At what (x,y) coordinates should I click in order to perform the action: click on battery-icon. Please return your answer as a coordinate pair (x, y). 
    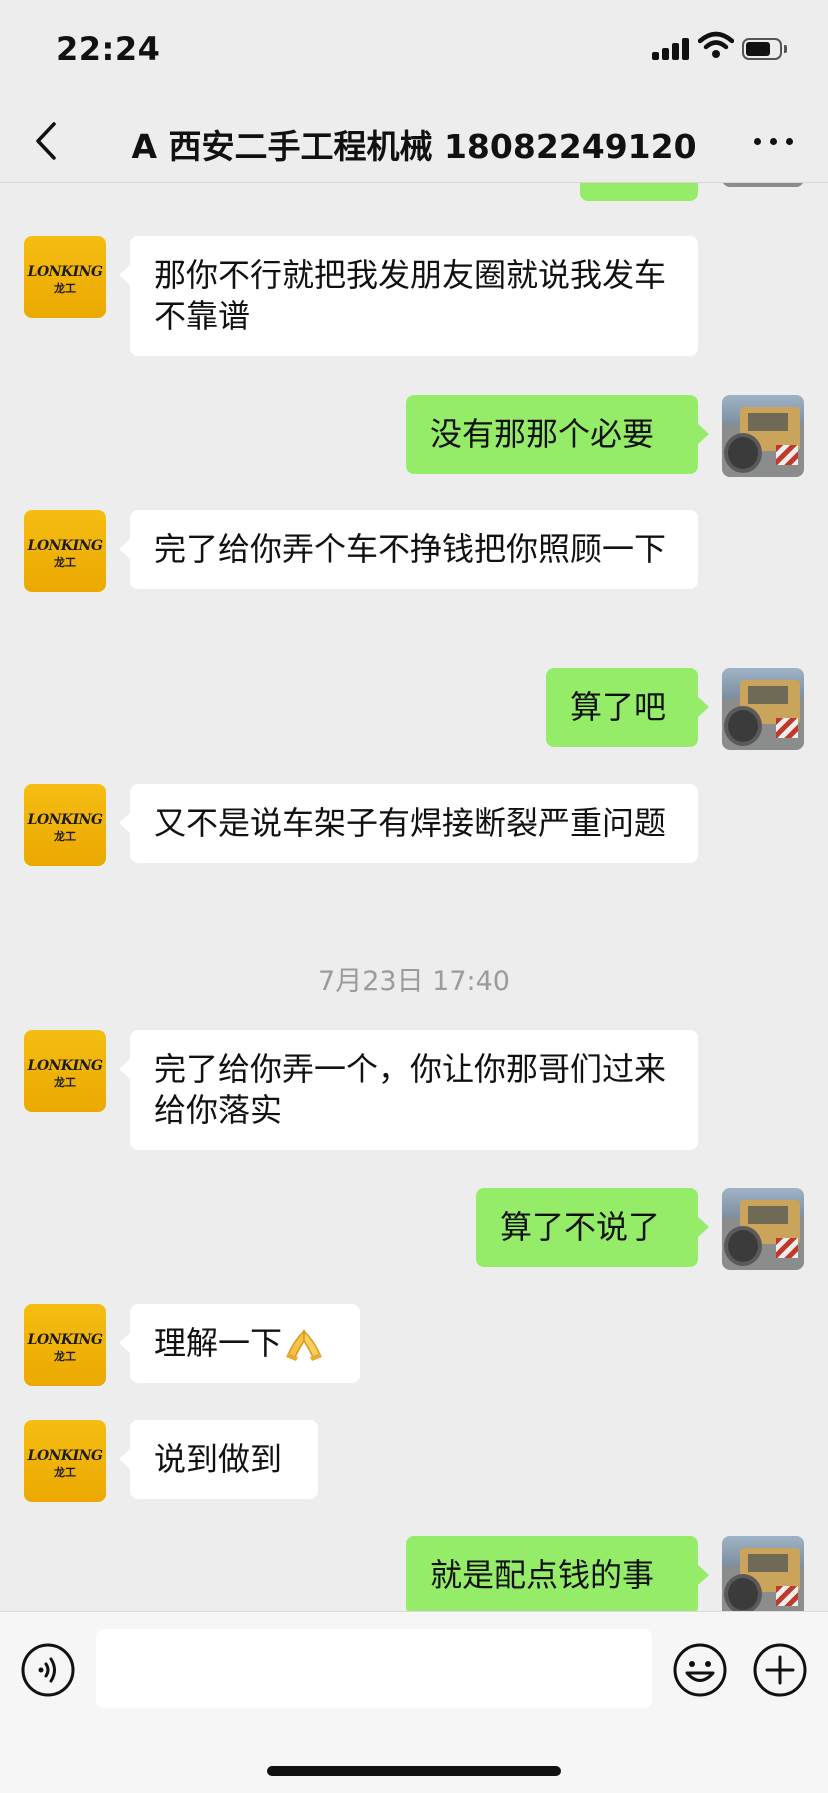
    Looking at the image, I should click on (765, 50).